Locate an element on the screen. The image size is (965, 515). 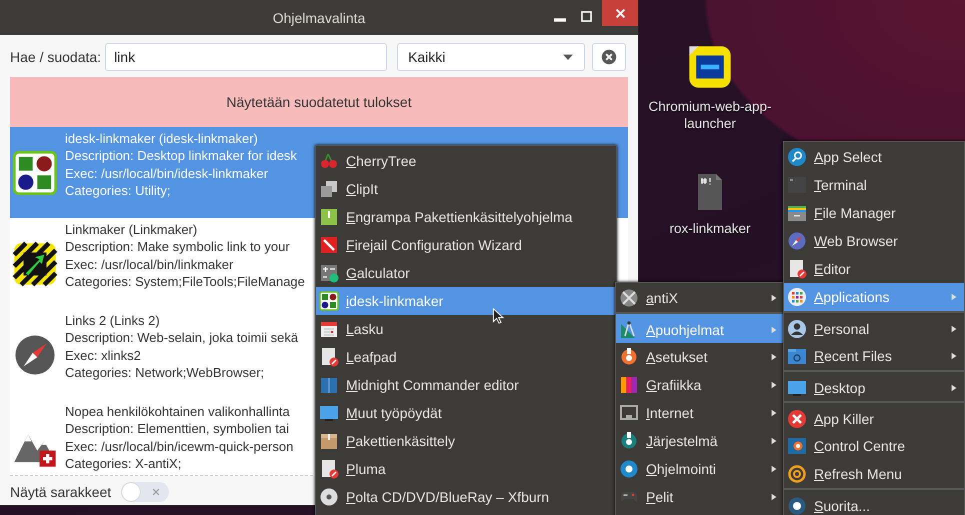
app-name: Nopea henkilökohtainen valikonhallinta is located at coordinates (178, 411).